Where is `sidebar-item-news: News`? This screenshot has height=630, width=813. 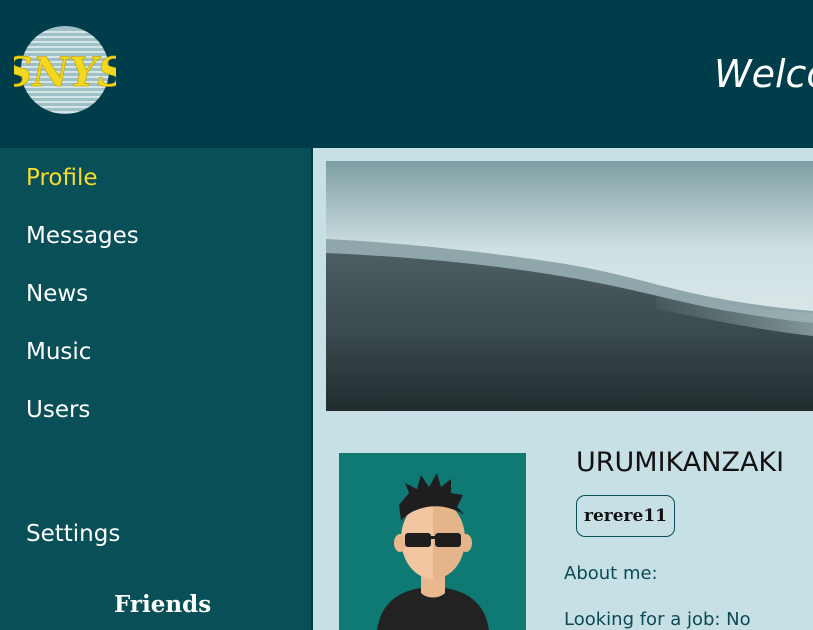
sidebar-item-news: News is located at coordinates (57, 294).